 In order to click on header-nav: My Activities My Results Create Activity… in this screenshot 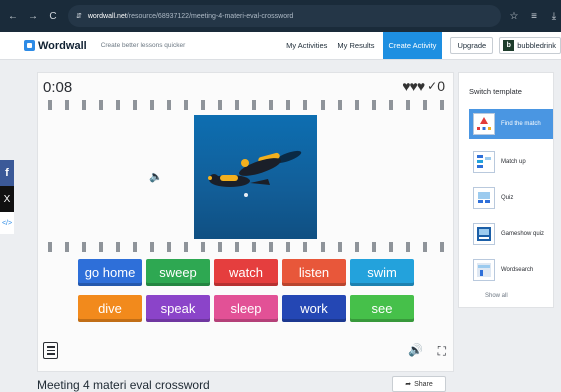, I will do `click(418, 45)`.